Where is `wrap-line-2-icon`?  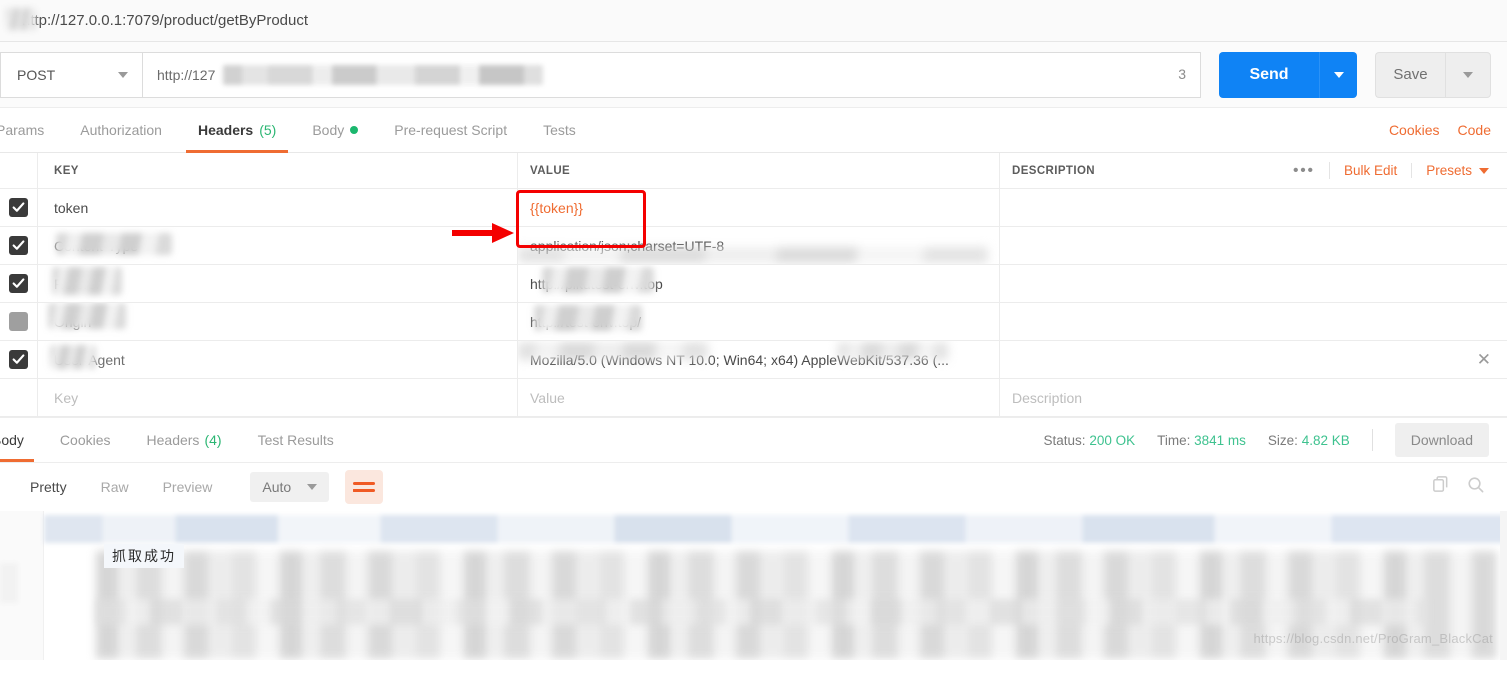 wrap-line-2-icon is located at coordinates (364, 490).